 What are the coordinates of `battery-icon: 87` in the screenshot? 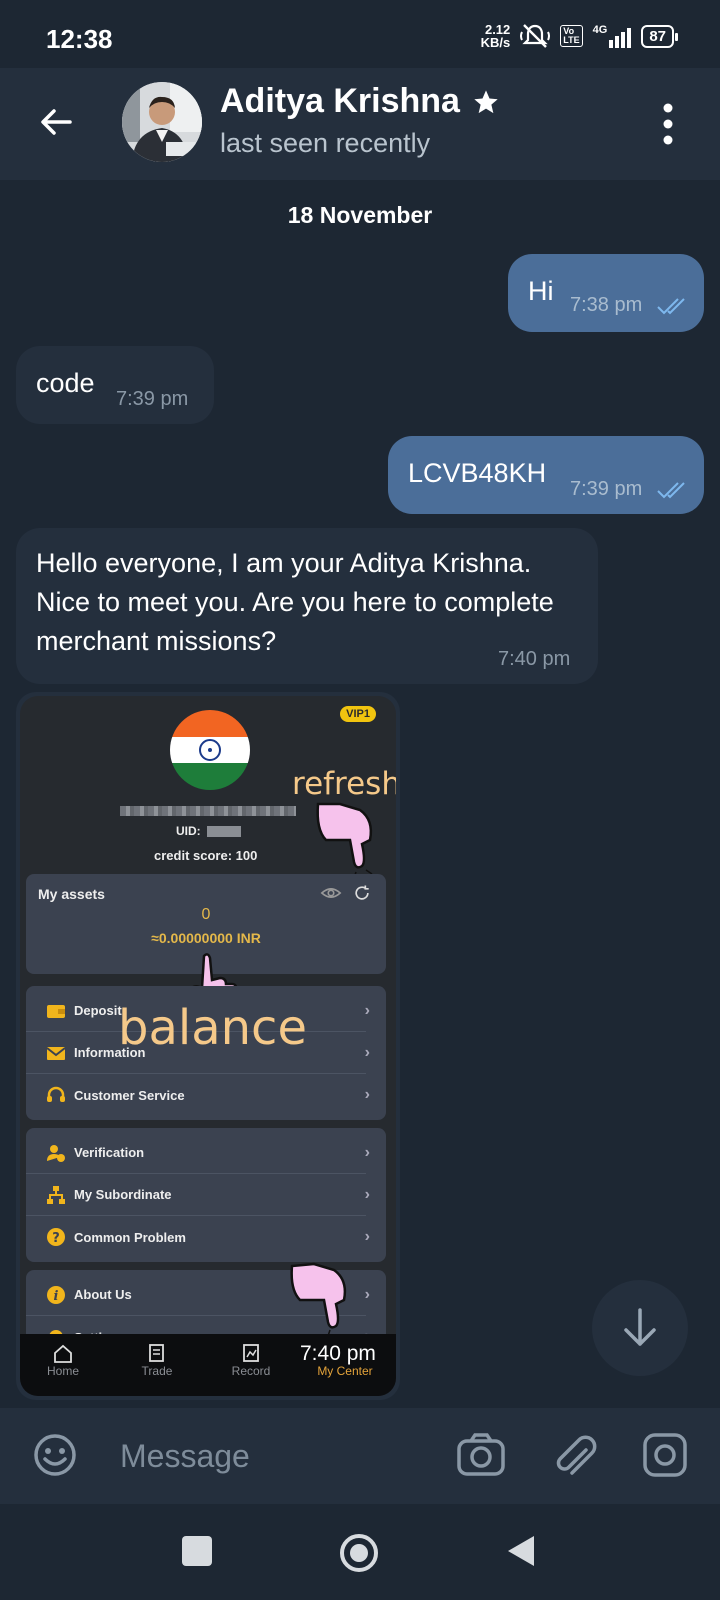 It's located at (659, 36).